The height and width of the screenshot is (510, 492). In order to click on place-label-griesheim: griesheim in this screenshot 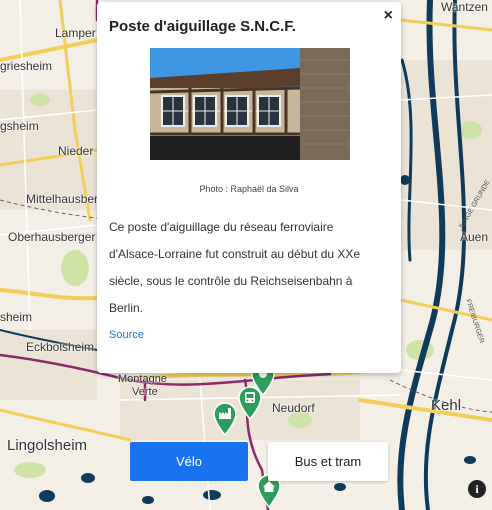, I will do `click(26, 66)`.